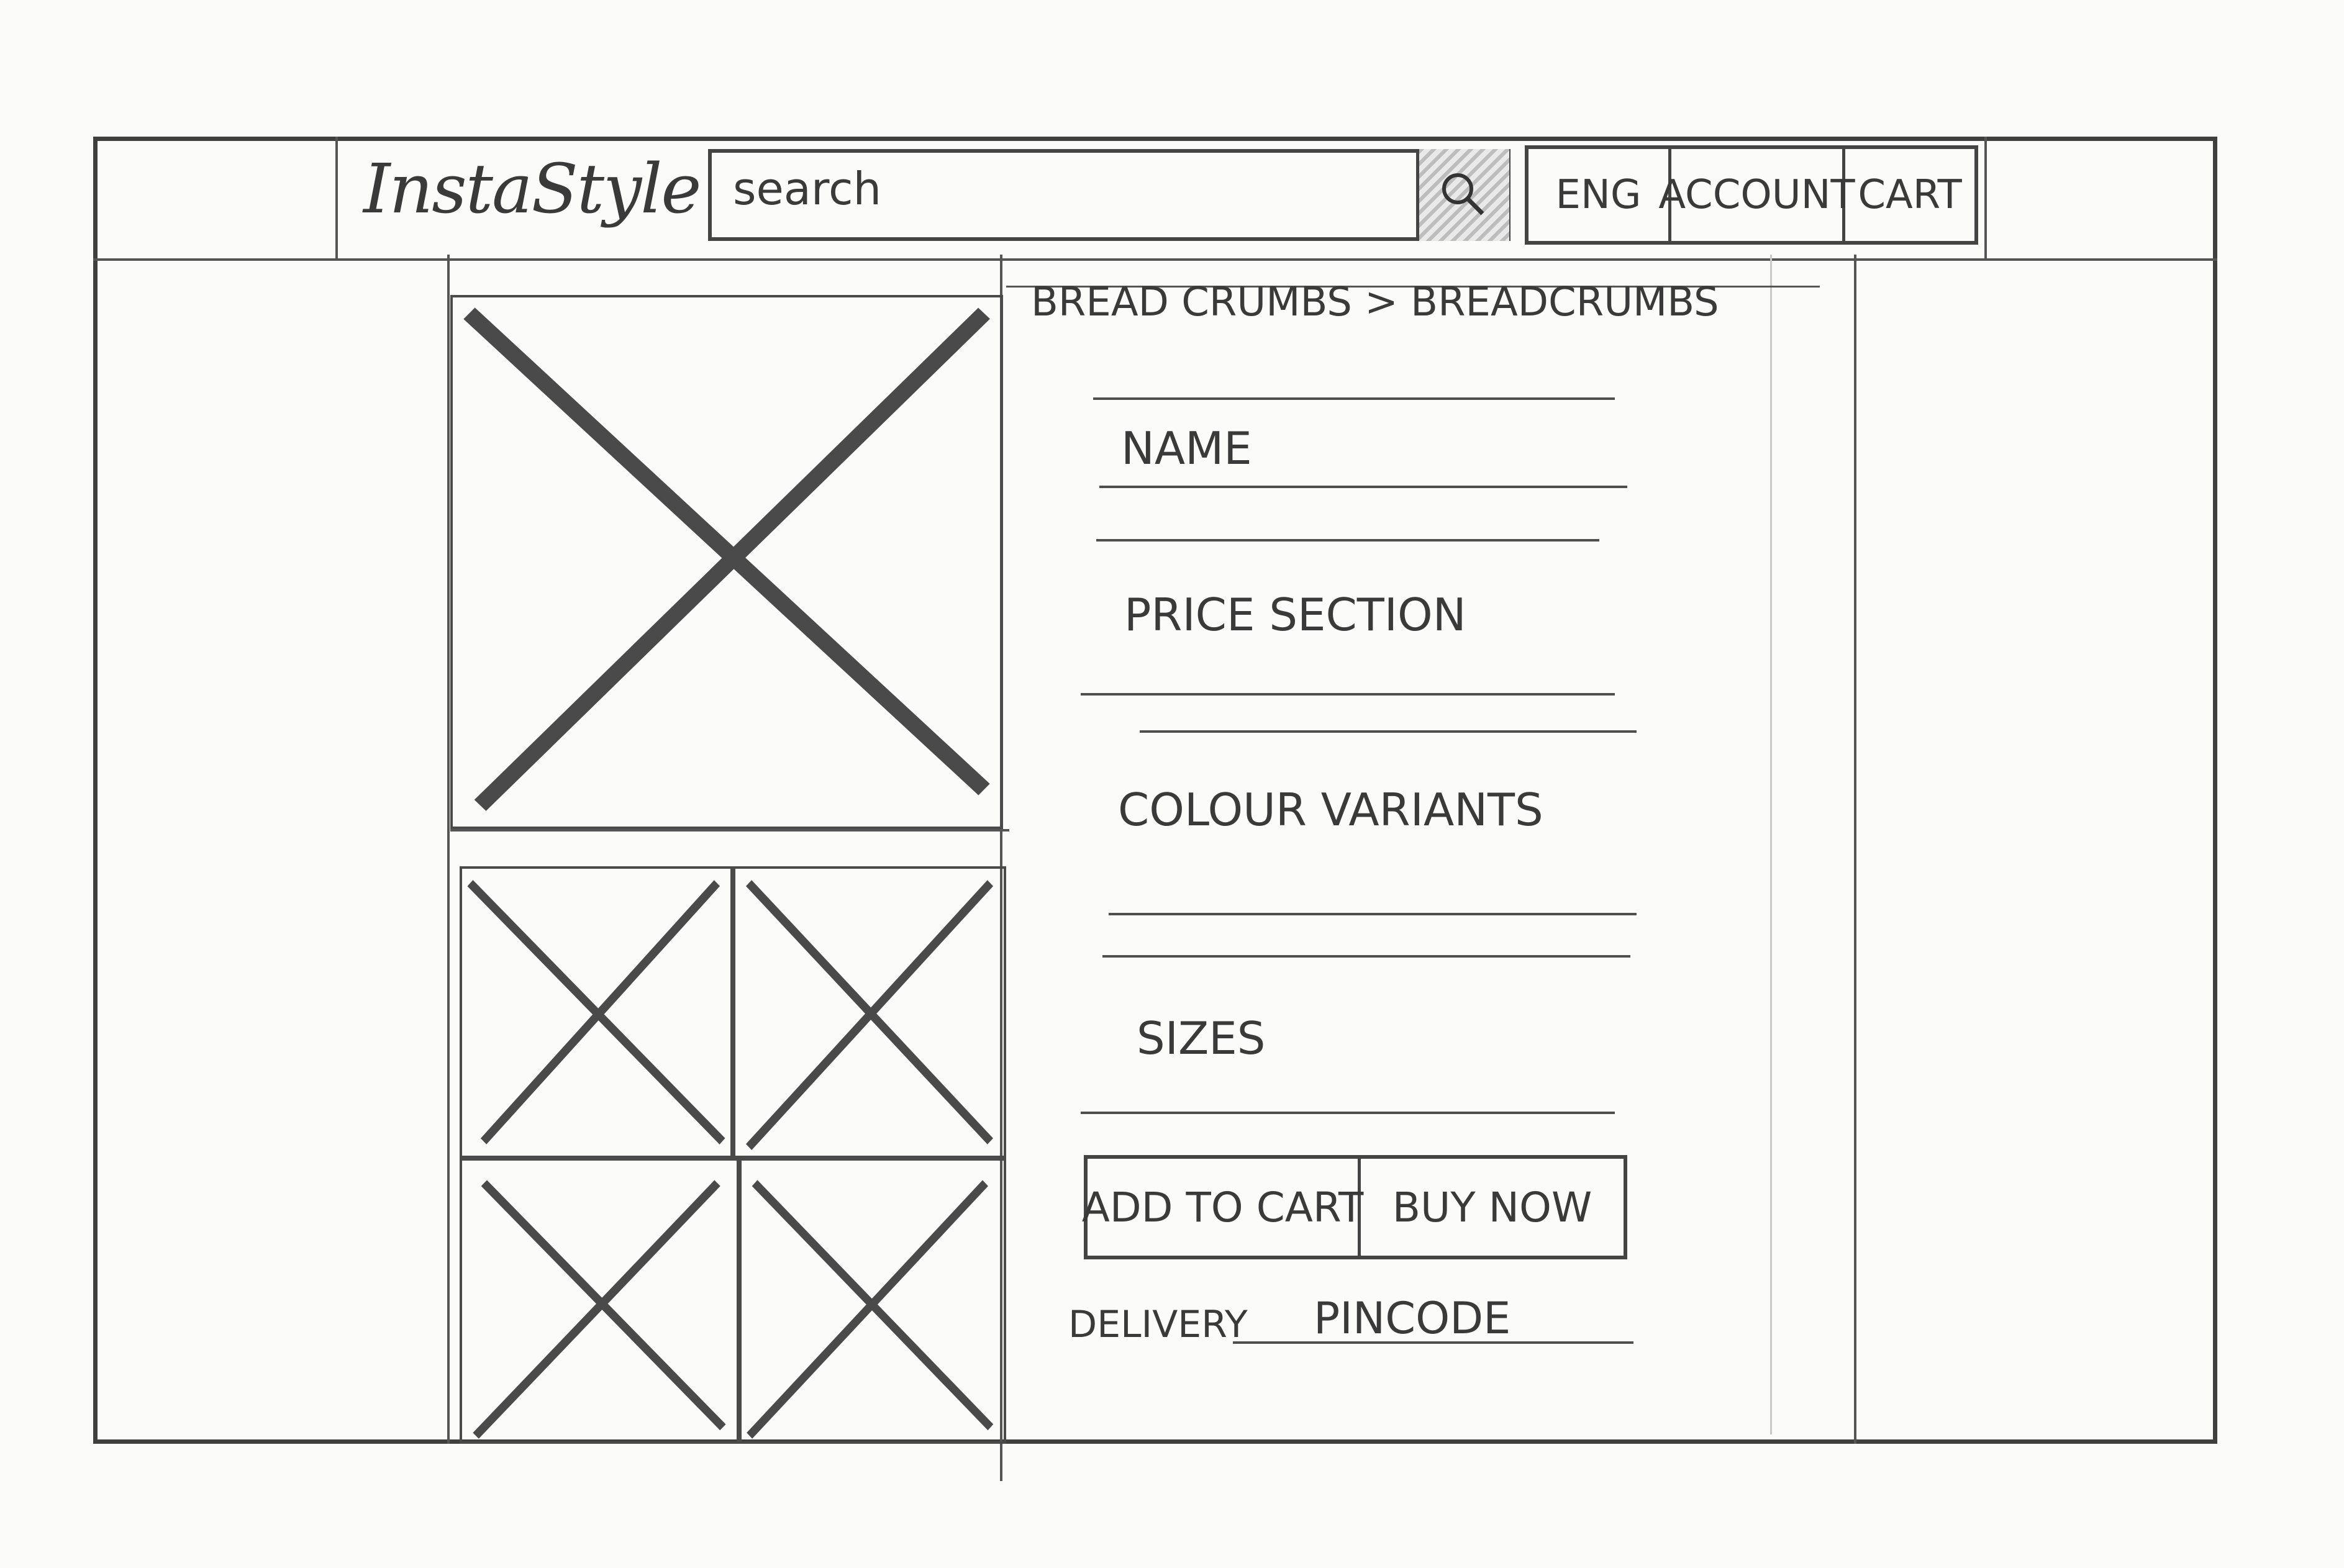  What do you see at coordinates (1330, 810) in the screenshot?
I see `colour-variants: COLOUR VARIANTS` at bounding box center [1330, 810].